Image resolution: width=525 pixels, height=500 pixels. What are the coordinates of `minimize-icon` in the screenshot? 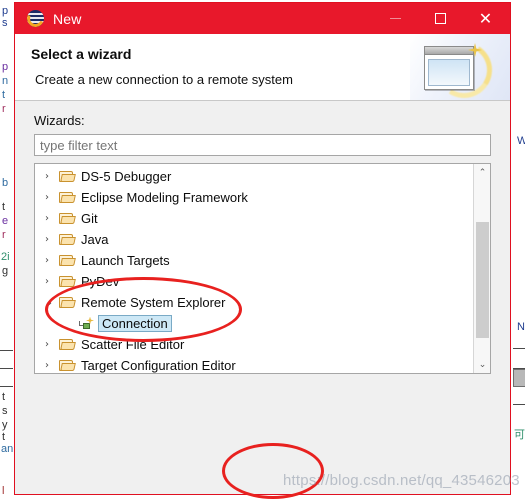 It's located at (395, 18).